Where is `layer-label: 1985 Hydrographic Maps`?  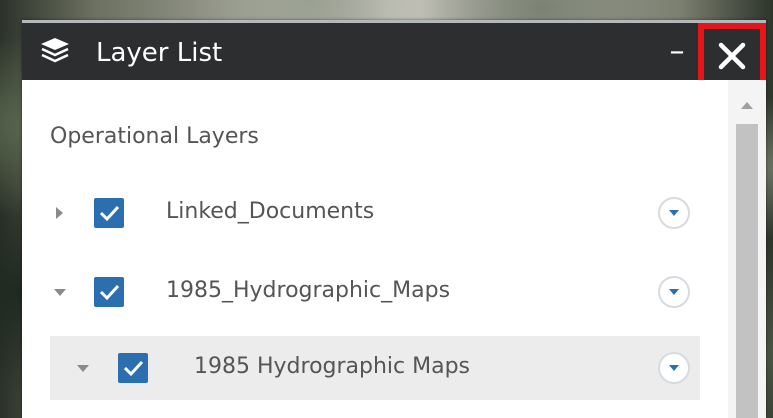 layer-label: 1985 Hydrographic Maps is located at coordinates (332, 366).